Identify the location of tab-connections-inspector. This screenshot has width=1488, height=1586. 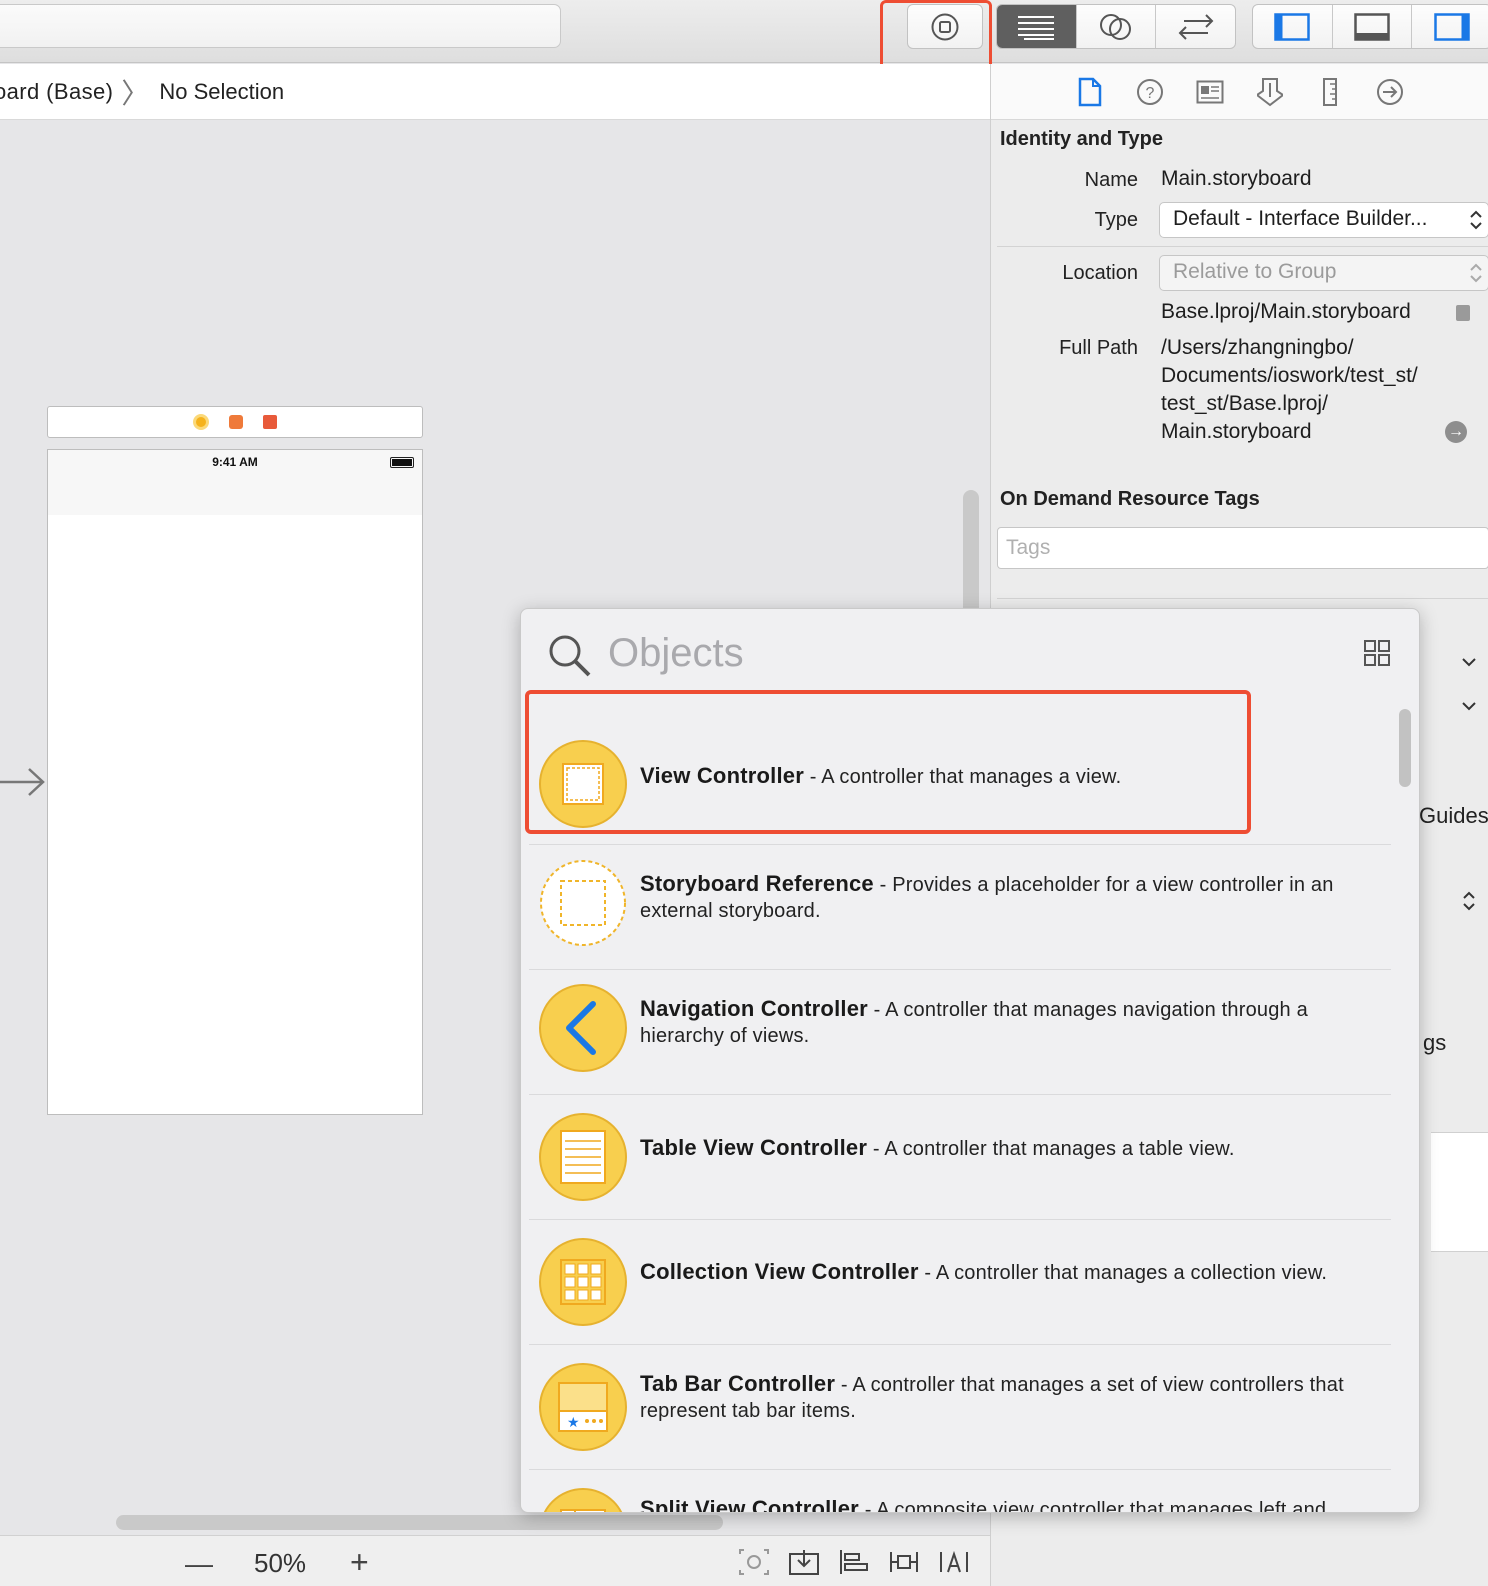
(1390, 92).